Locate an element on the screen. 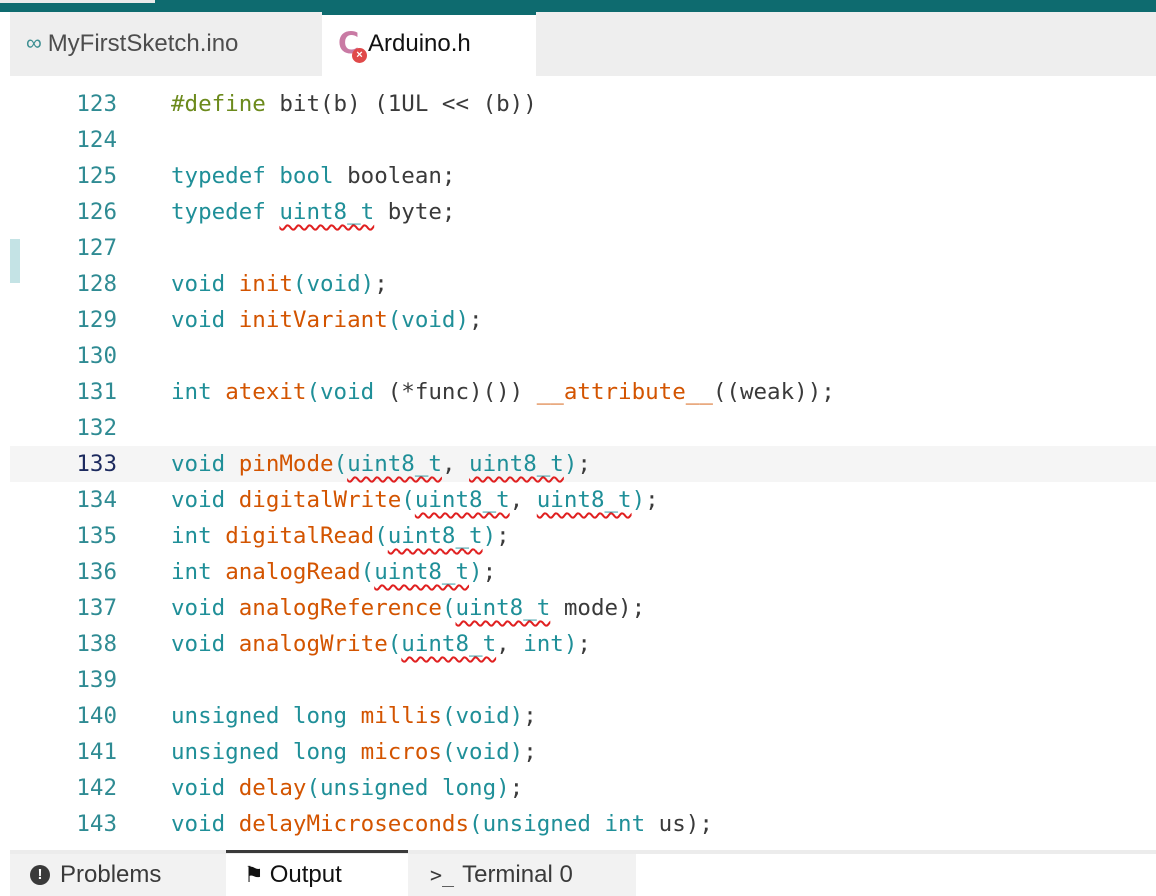 This screenshot has width=1156, height=896. code-token: digitalRead is located at coordinates (300, 536).